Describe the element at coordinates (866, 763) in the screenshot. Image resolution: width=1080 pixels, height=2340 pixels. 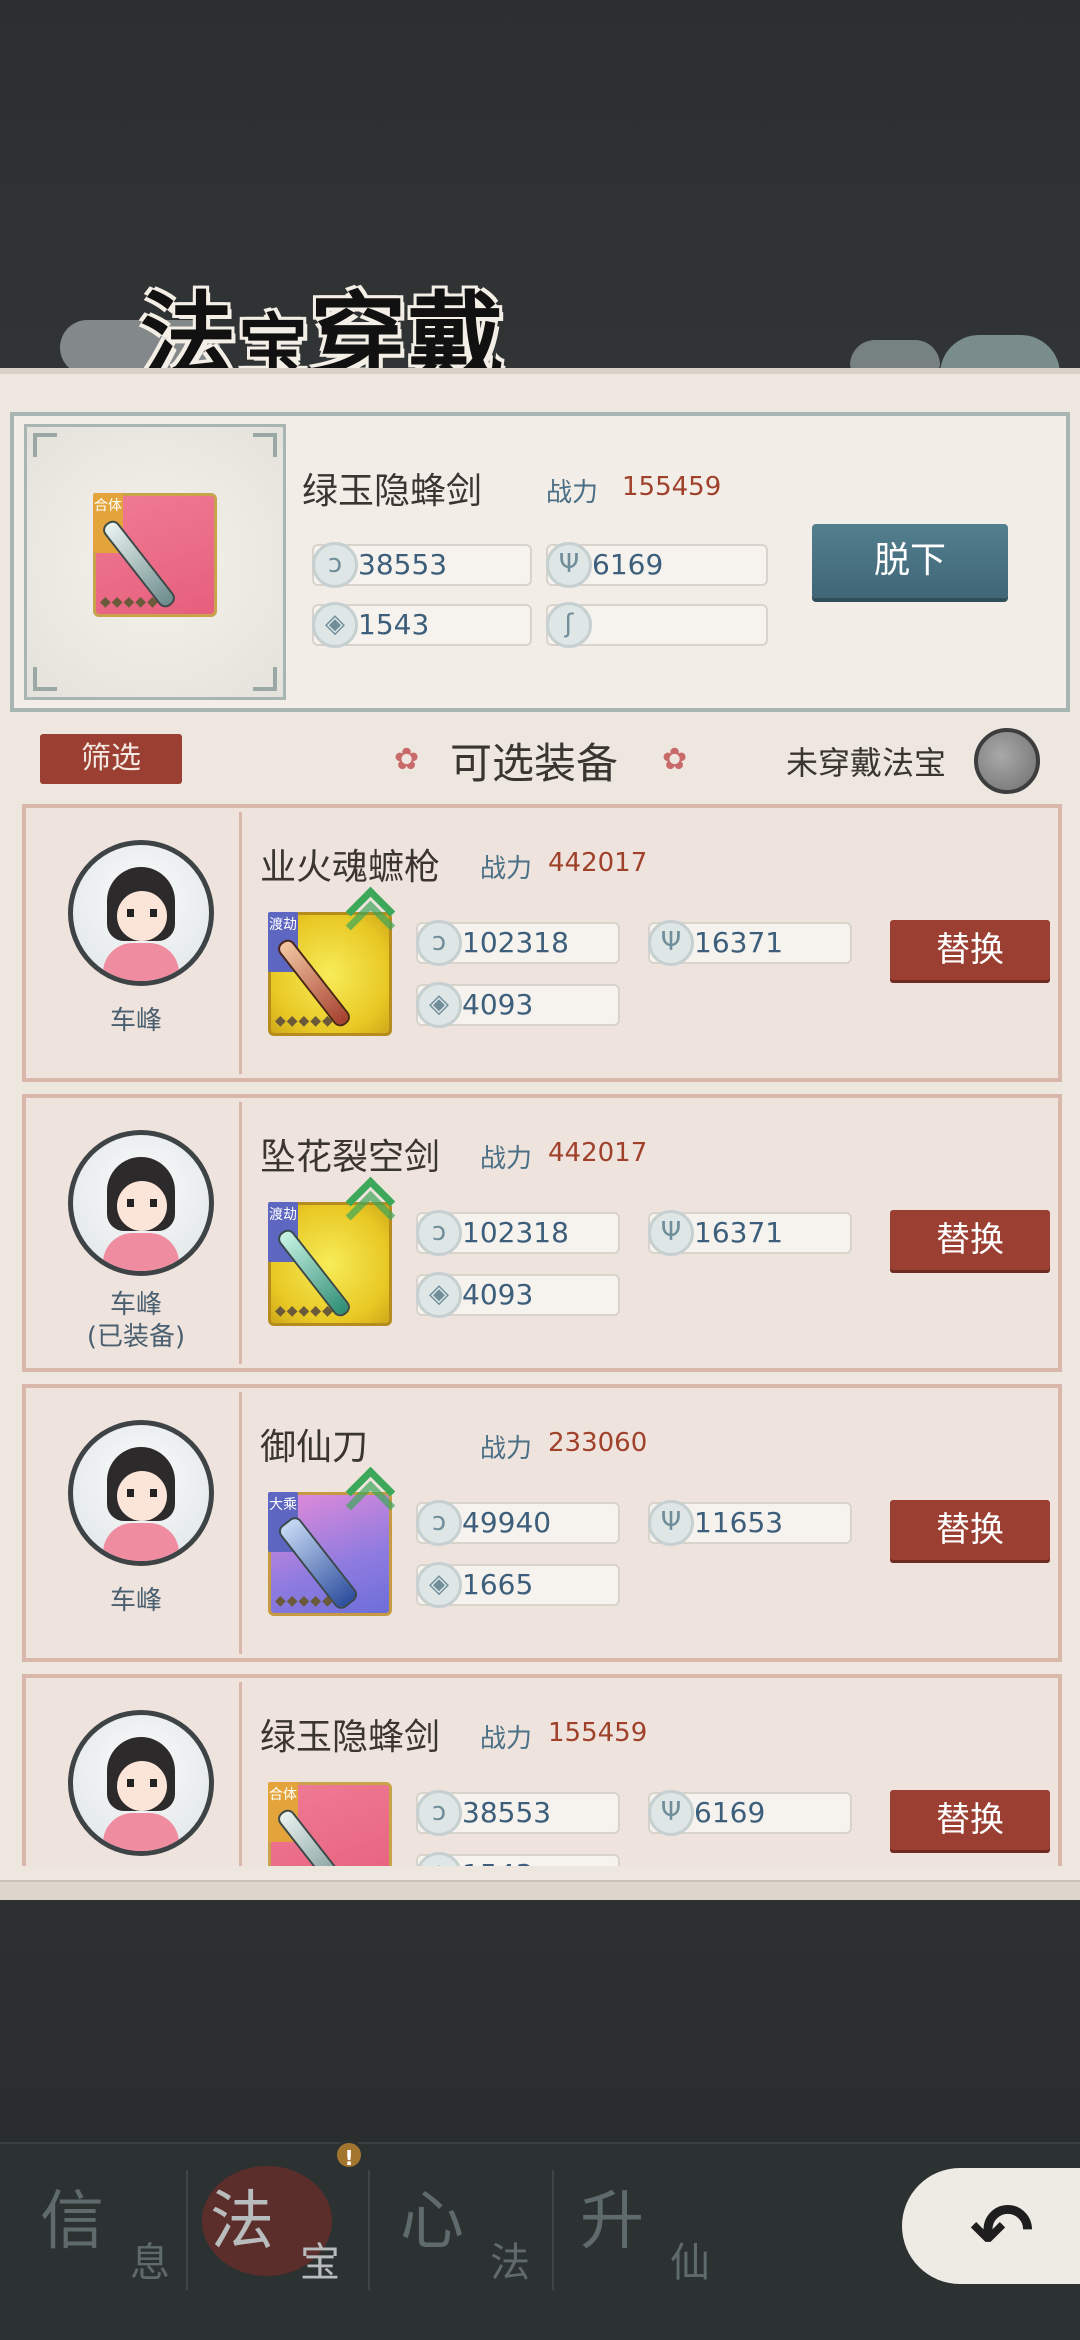
I see `unworn-filter-label: 未穿戴法宝` at that location.